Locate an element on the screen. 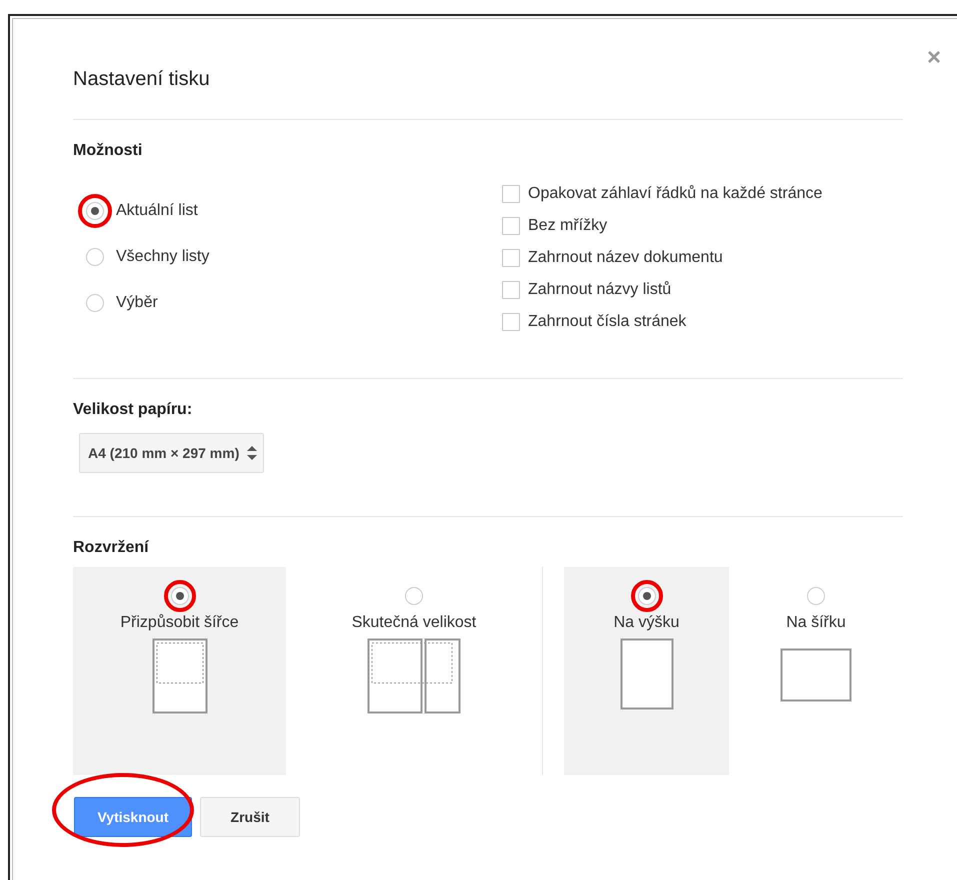  layout-option: Přizpůsobit šířce is located at coordinates (179, 671).